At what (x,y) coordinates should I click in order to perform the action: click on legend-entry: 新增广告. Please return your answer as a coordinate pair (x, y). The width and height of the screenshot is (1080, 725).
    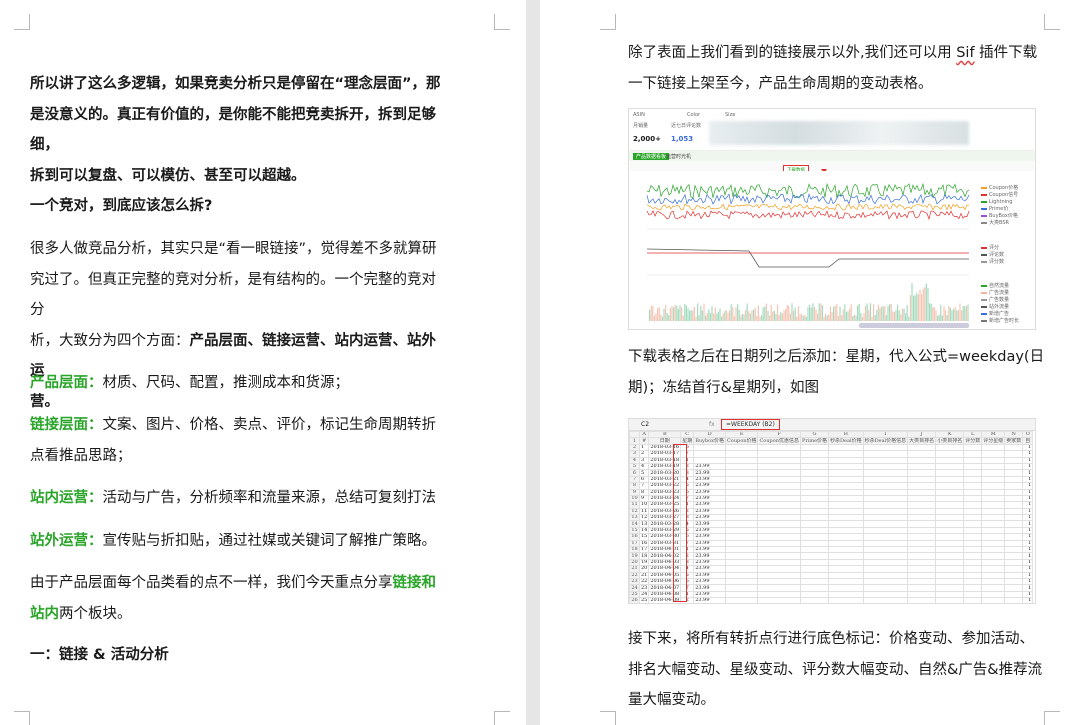
    Looking at the image, I should click on (995, 314).